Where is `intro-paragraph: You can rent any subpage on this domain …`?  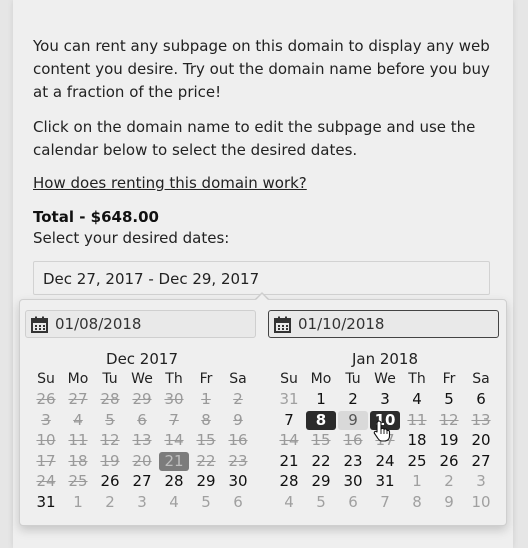 intro-paragraph: You can rent any subpage on this domain … is located at coordinates (261, 69).